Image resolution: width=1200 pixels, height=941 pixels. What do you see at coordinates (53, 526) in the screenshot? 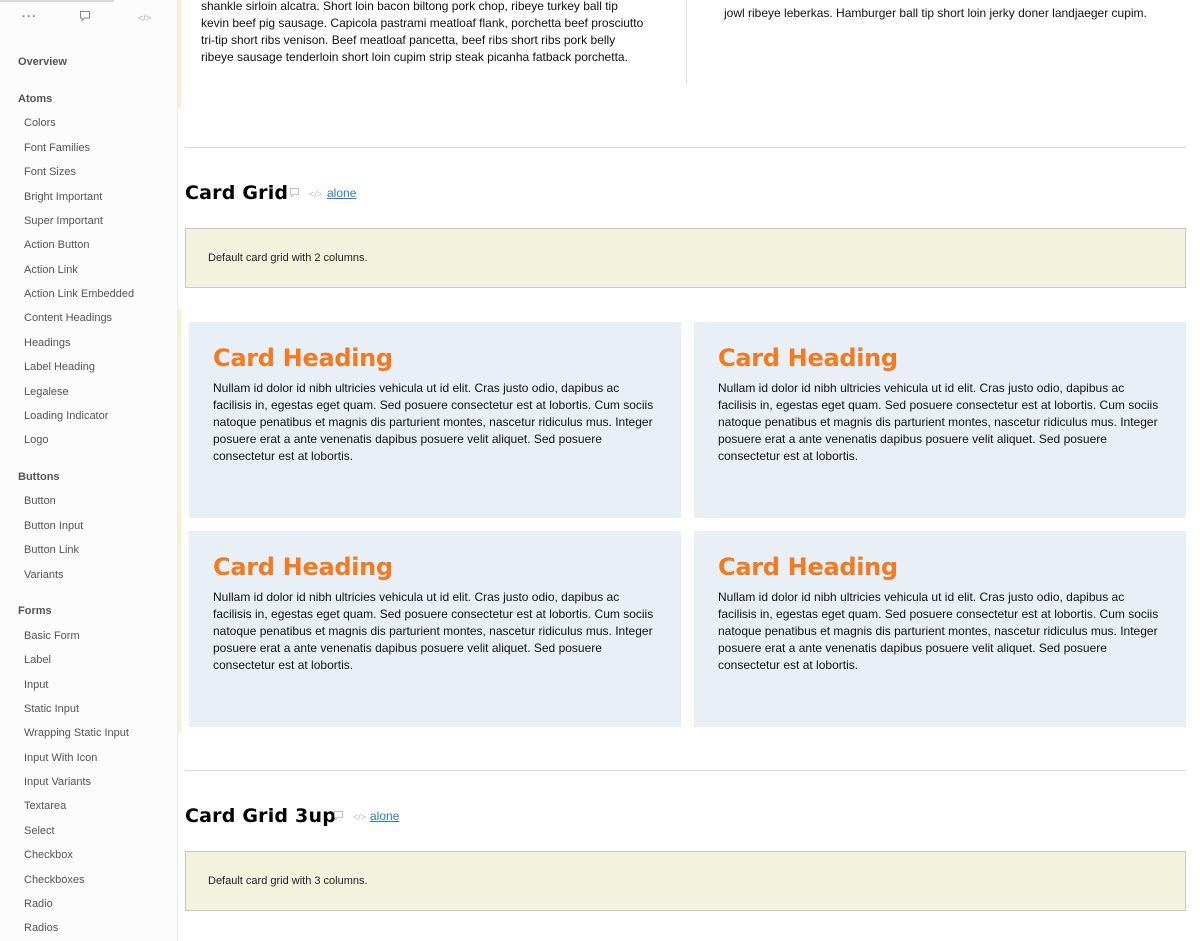
I see `sidebar-item-button-input: Button Input` at bounding box center [53, 526].